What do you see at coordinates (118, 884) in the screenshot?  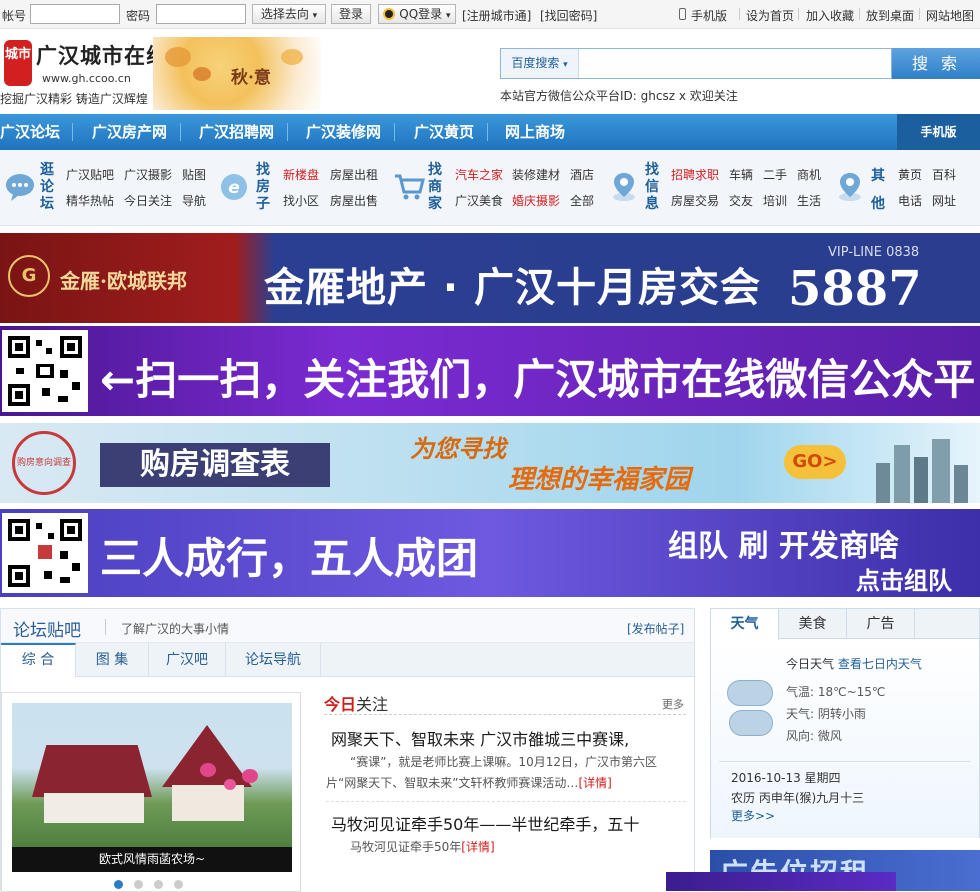 I see `slider-dot-active` at bounding box center [118, 884].